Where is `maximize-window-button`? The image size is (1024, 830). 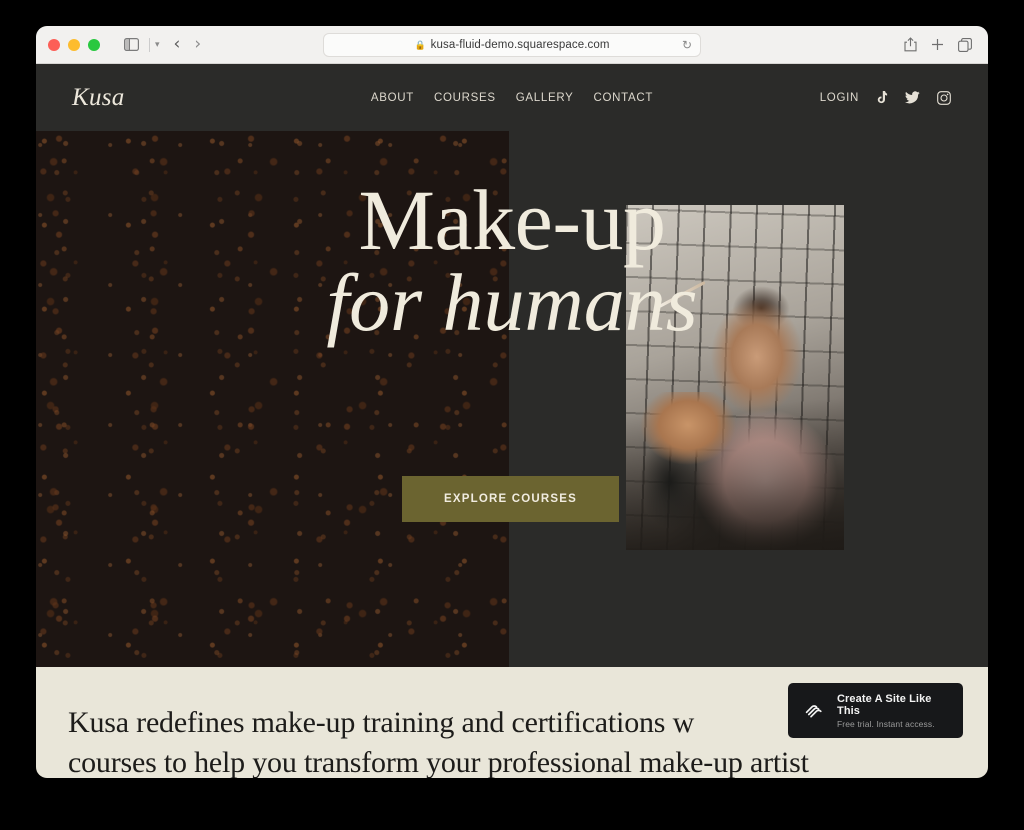
maximize-window-button is located at coordinates (94, 44).